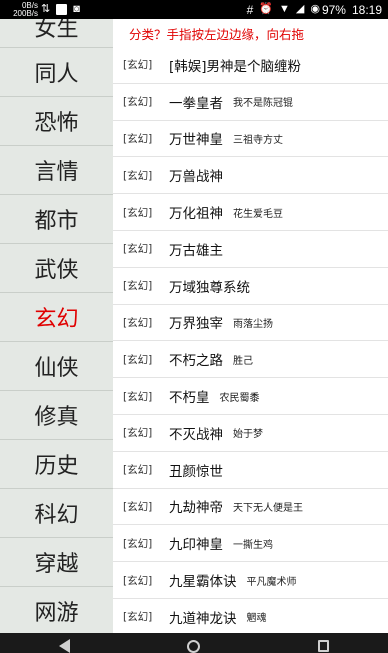 This screenshot has width=388, height=653. Describe the element at coordinates (46, 9) in the screenshot. I see `data-arrows-icon: ⇅` at that location.